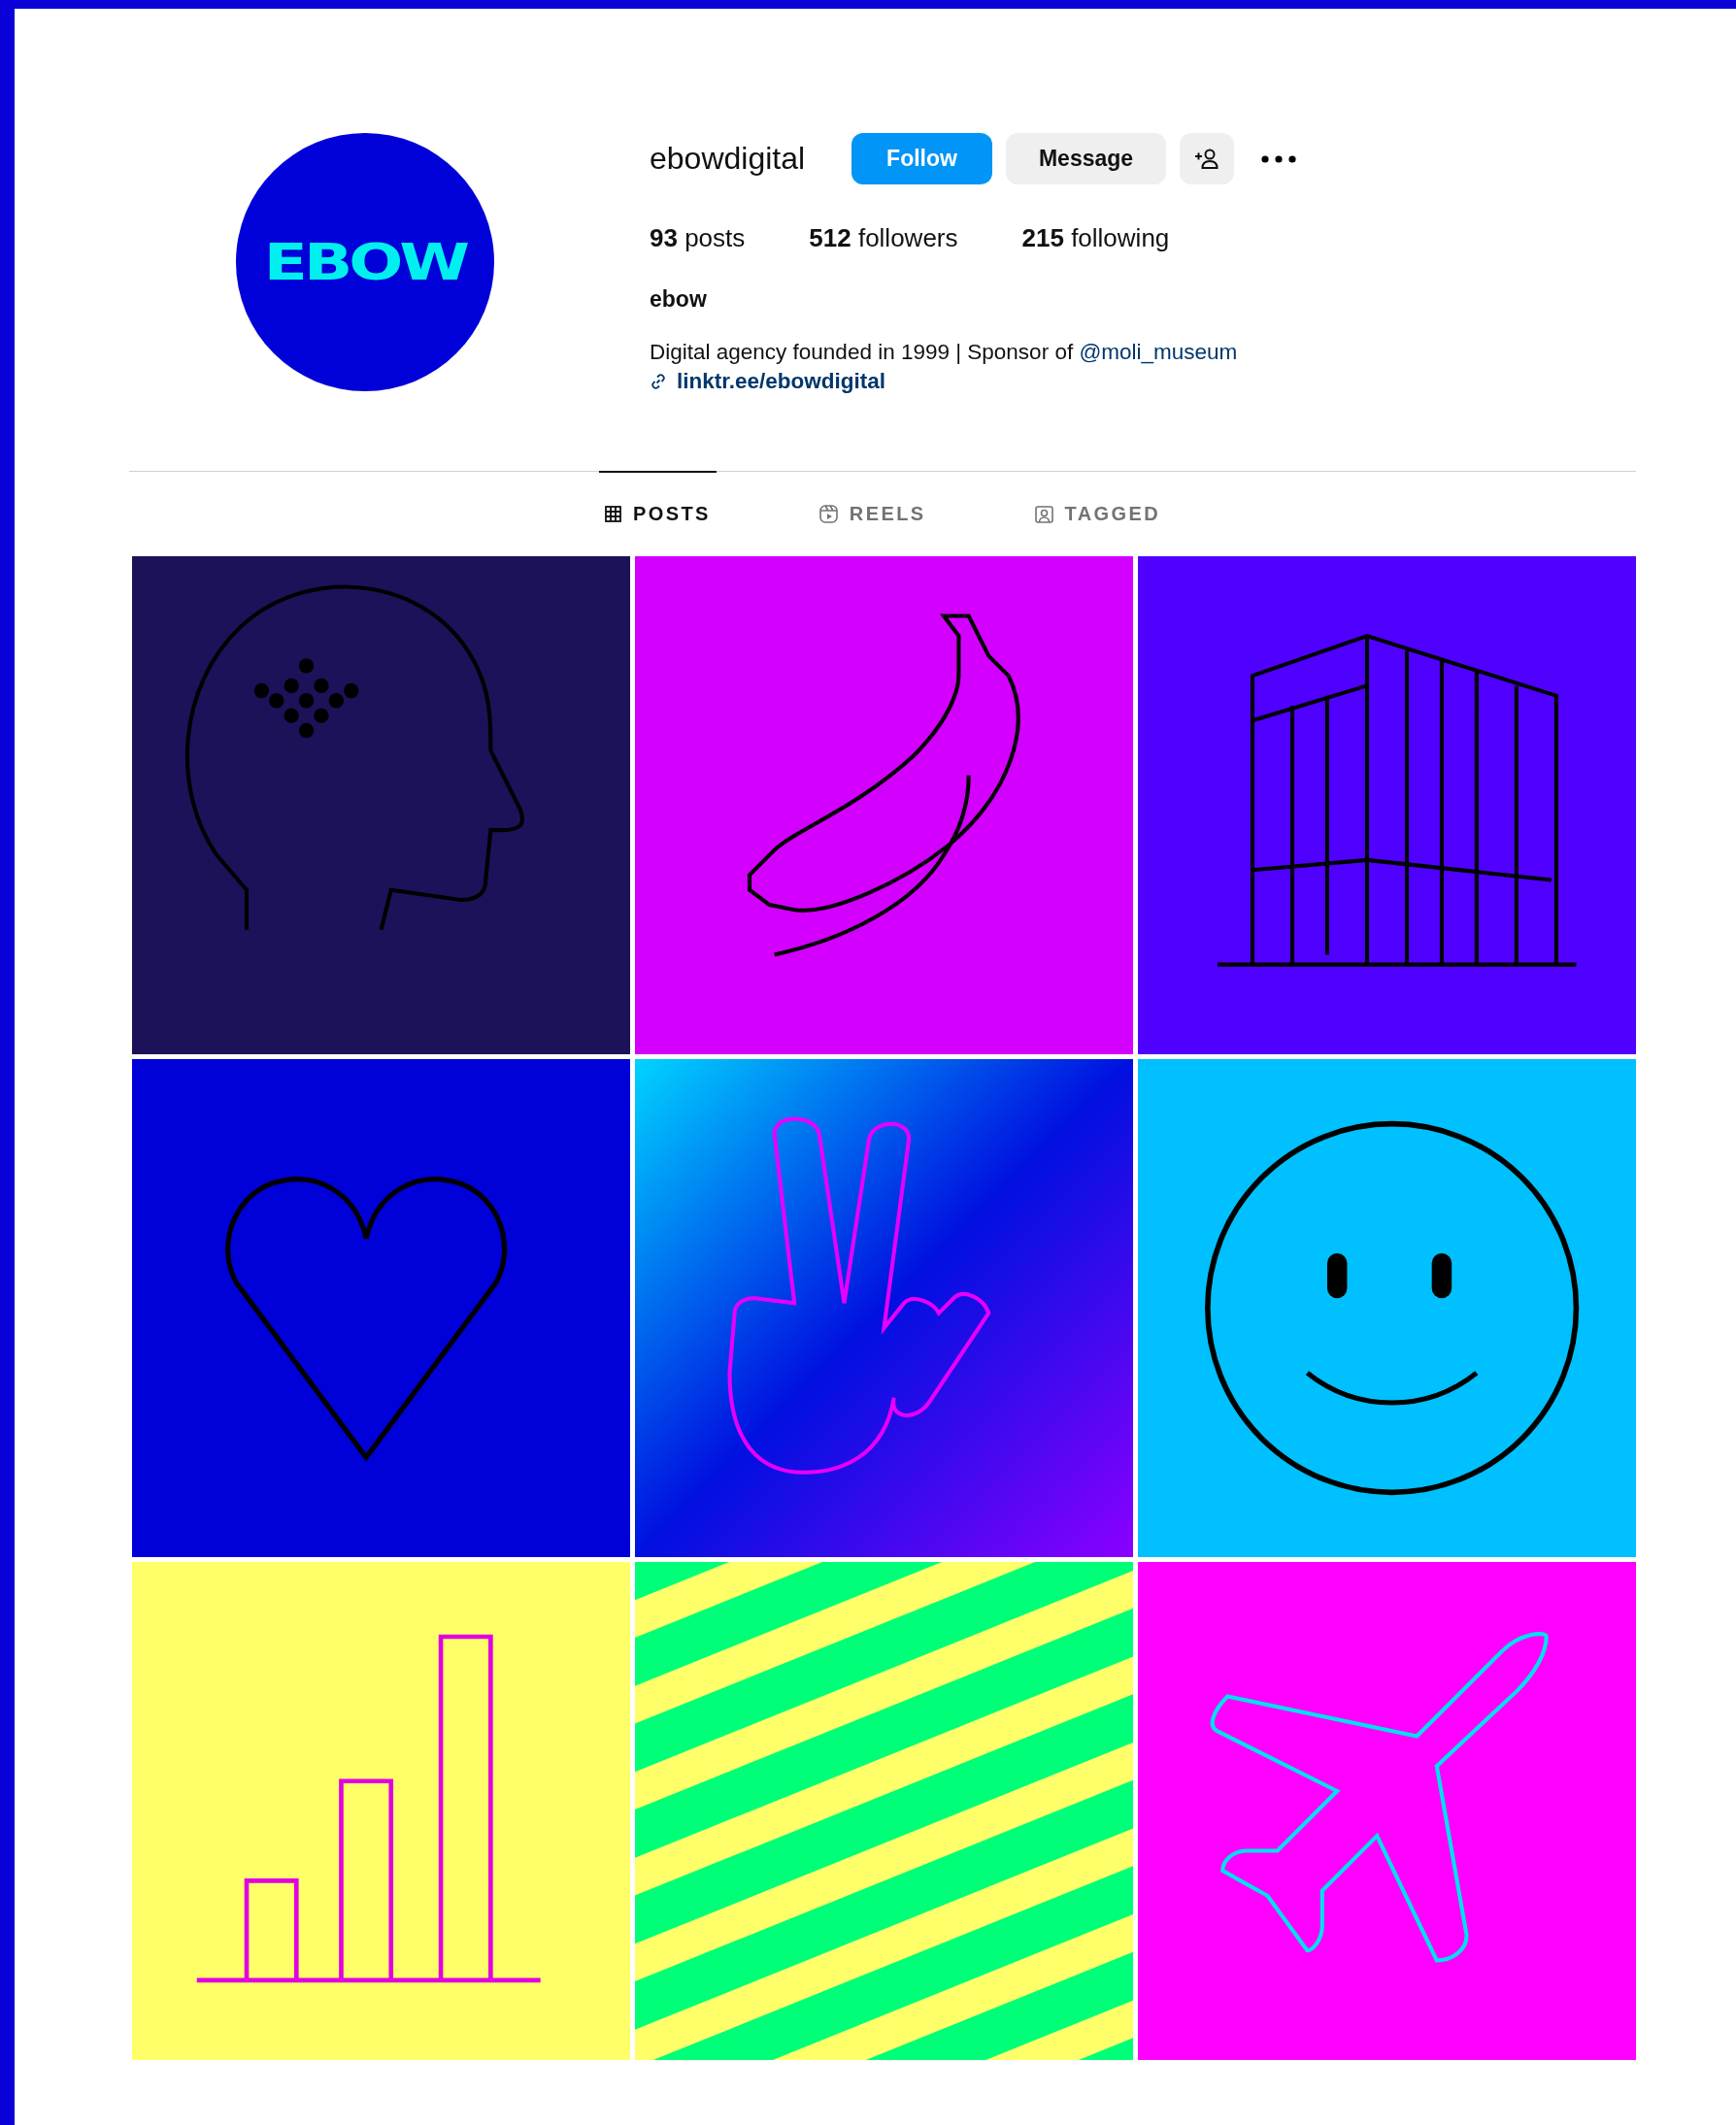 This screenshot has height=2125, width=1736. I want to click on stat-count: 512 followers, so click(884, 238).